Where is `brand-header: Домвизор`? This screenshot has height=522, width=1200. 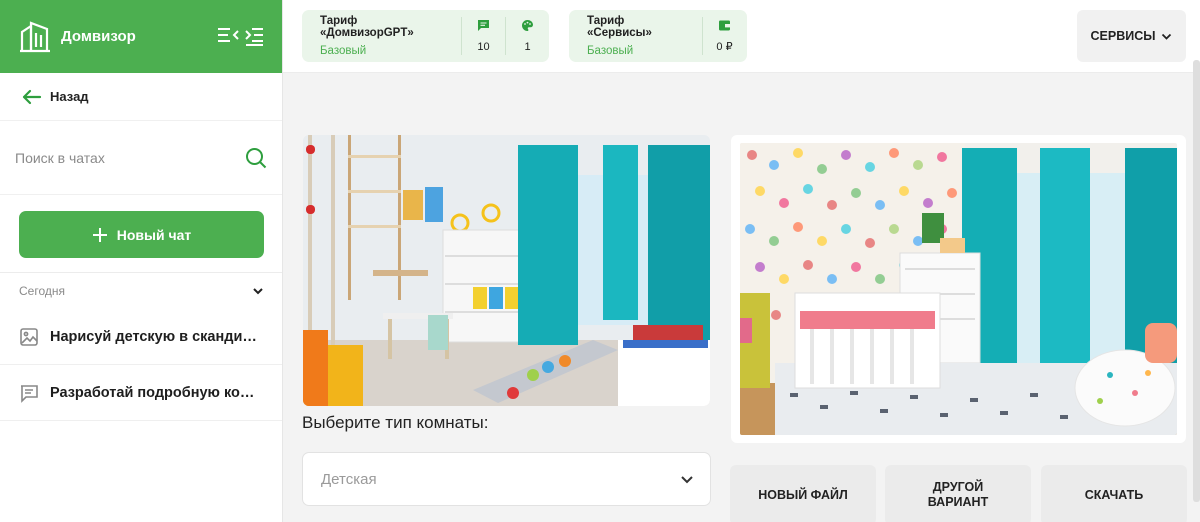 brand-header: Домвизор is located at coordinates (141, 36).